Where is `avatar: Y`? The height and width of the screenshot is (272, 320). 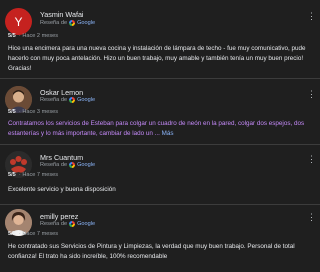 avatar: Y is located at coordinates (18, 21).